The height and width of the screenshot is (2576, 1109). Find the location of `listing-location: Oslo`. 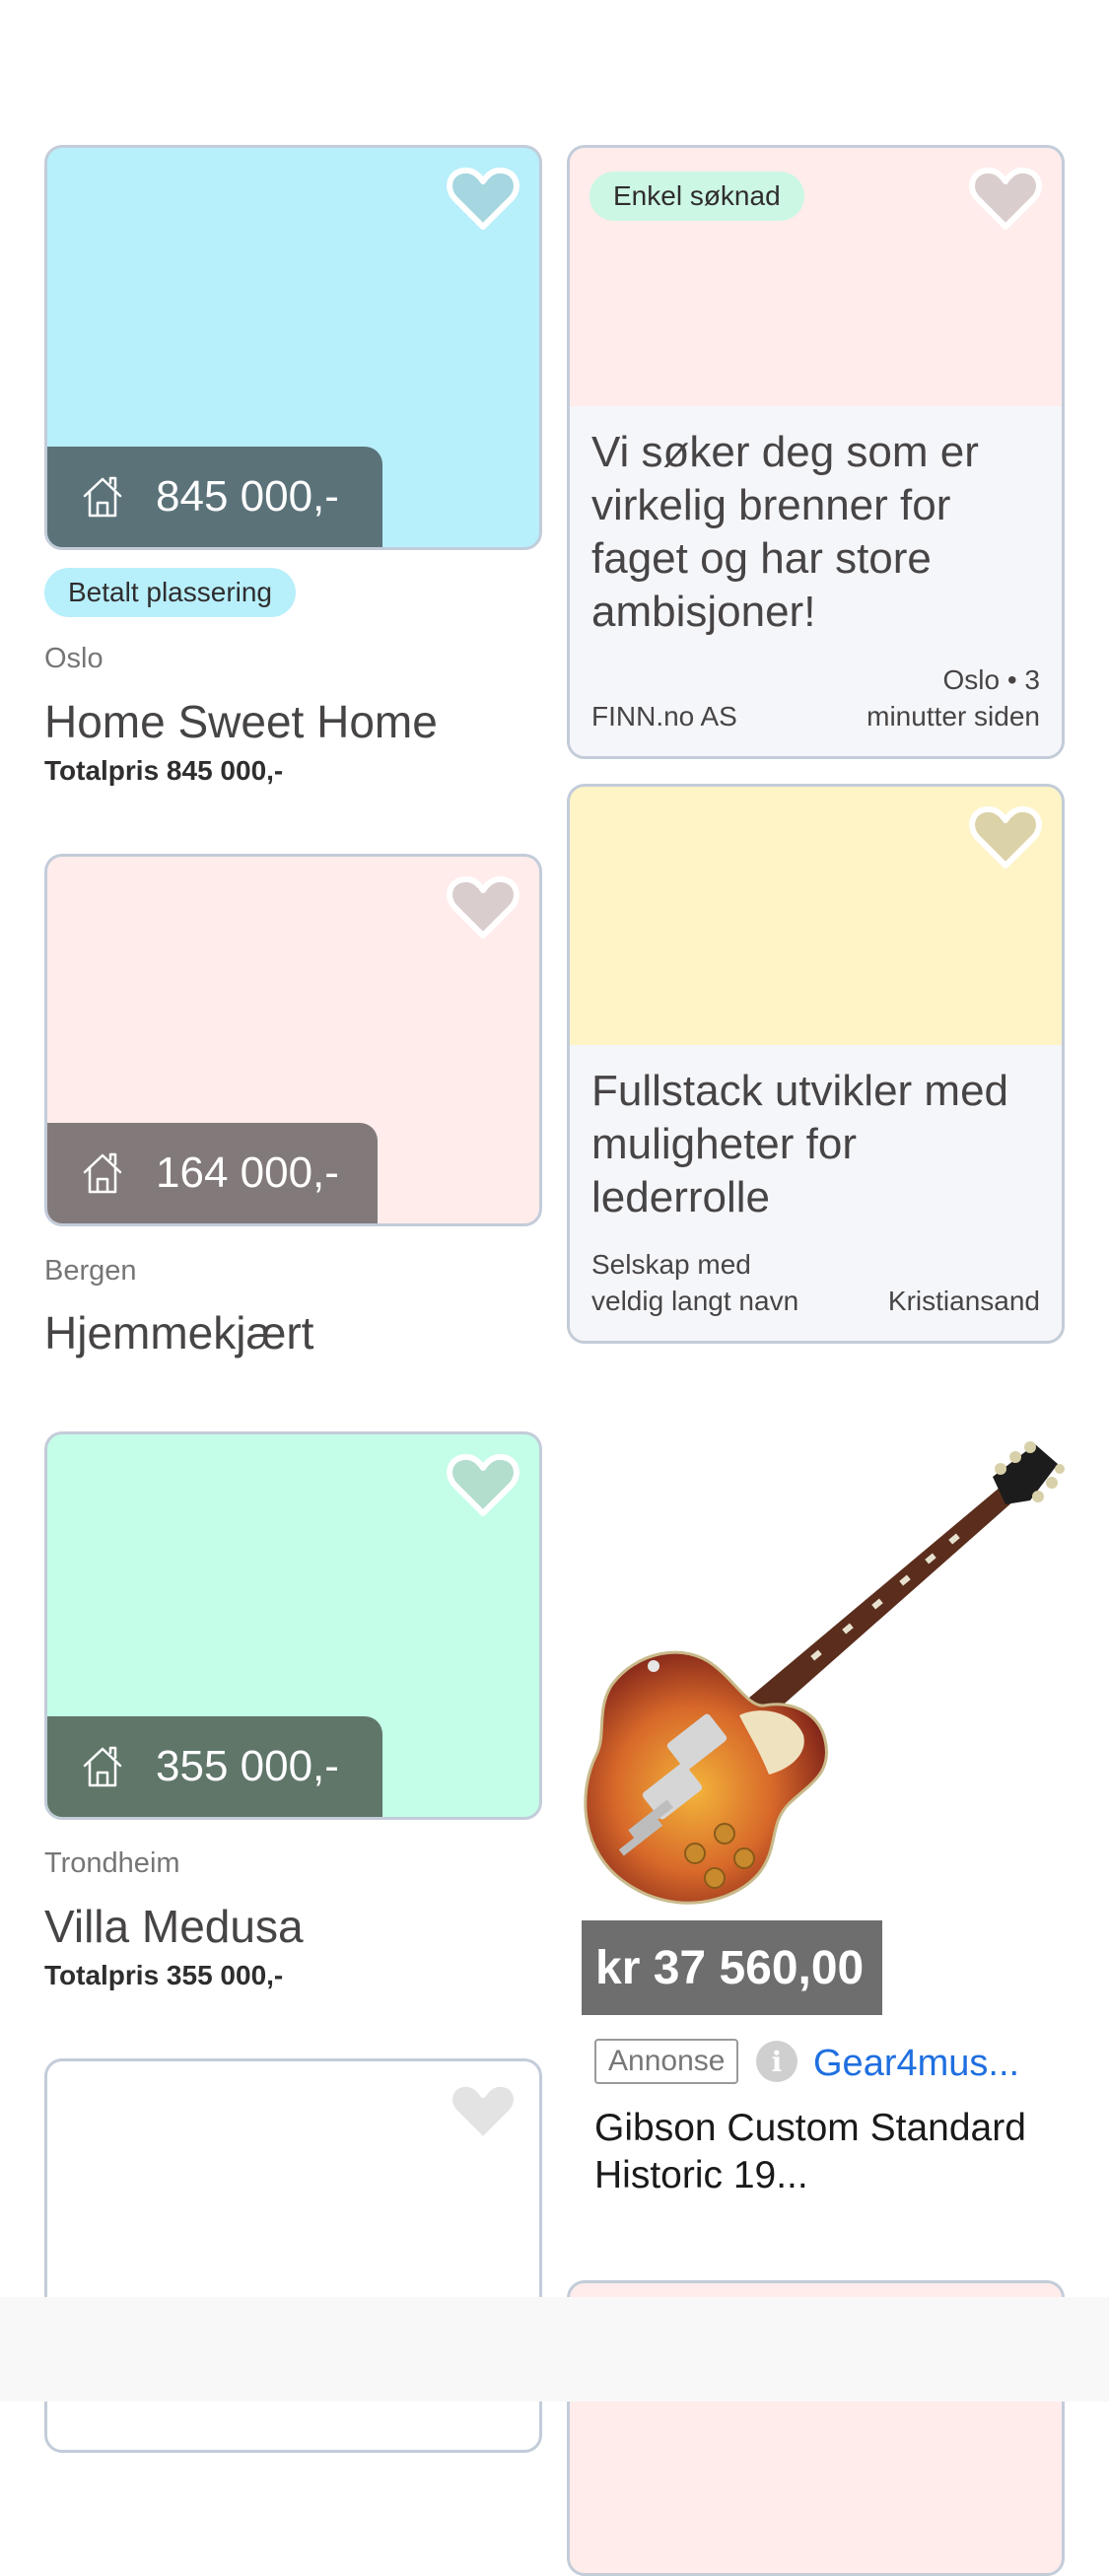

listing-location: Oslo is located at coordinates (74, 659).